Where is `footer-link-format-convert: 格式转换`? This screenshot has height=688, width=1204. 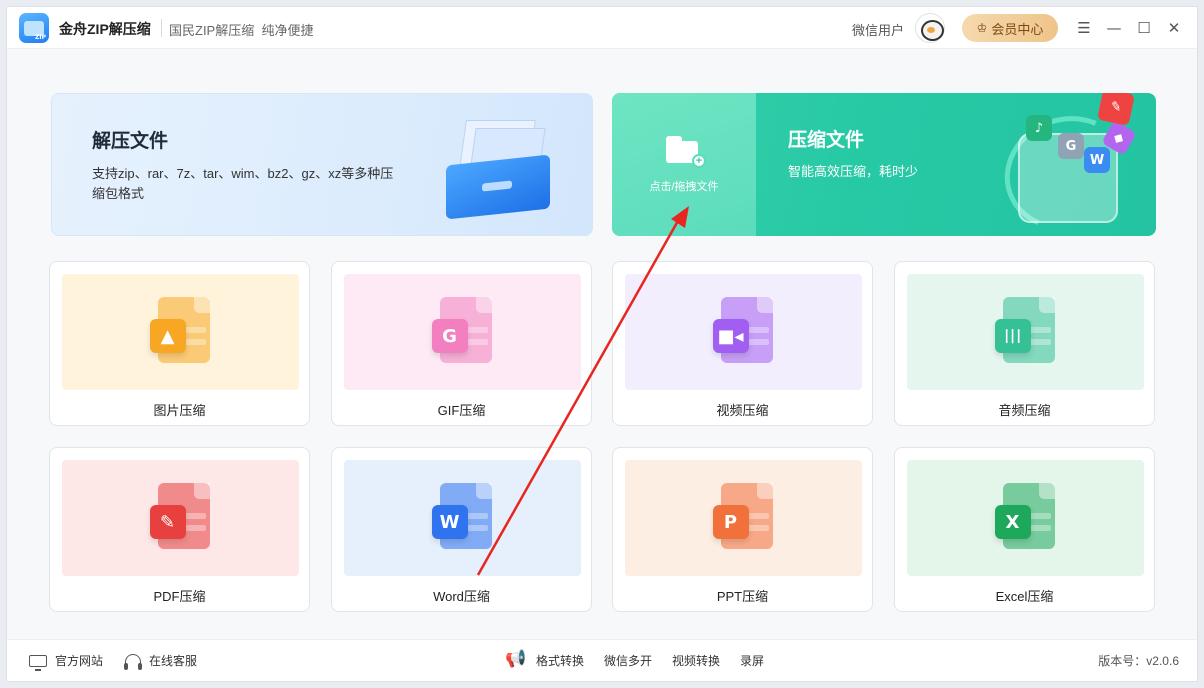 footer-link-format-convert: 格式转换 is located at coordinates (560, 660).